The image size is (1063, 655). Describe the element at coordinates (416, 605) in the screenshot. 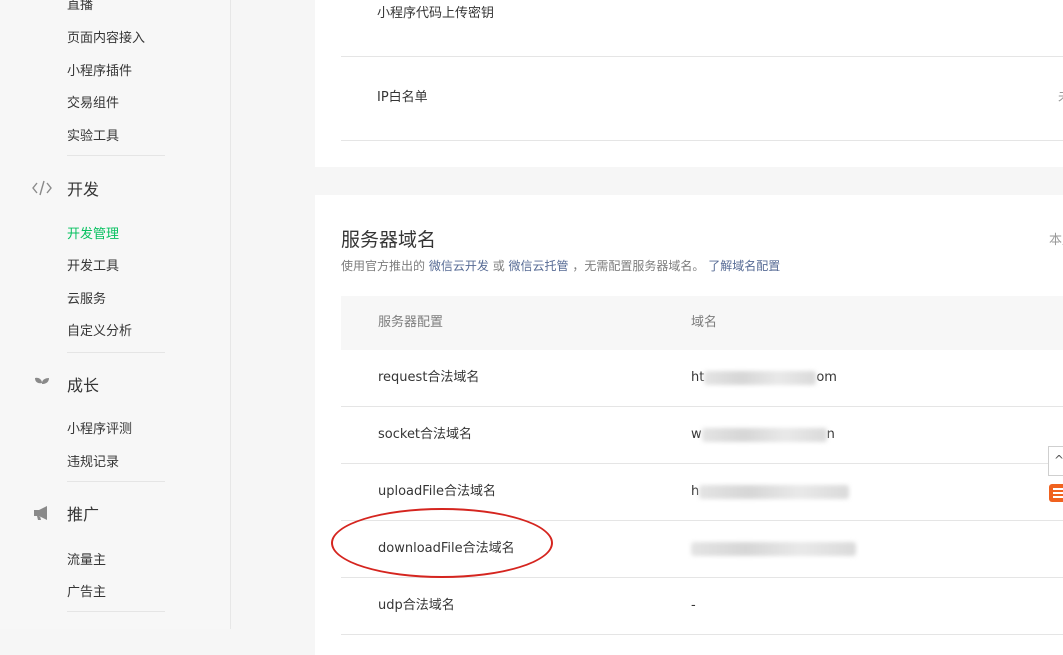

I see `config-label: udp合法域名` at that location.